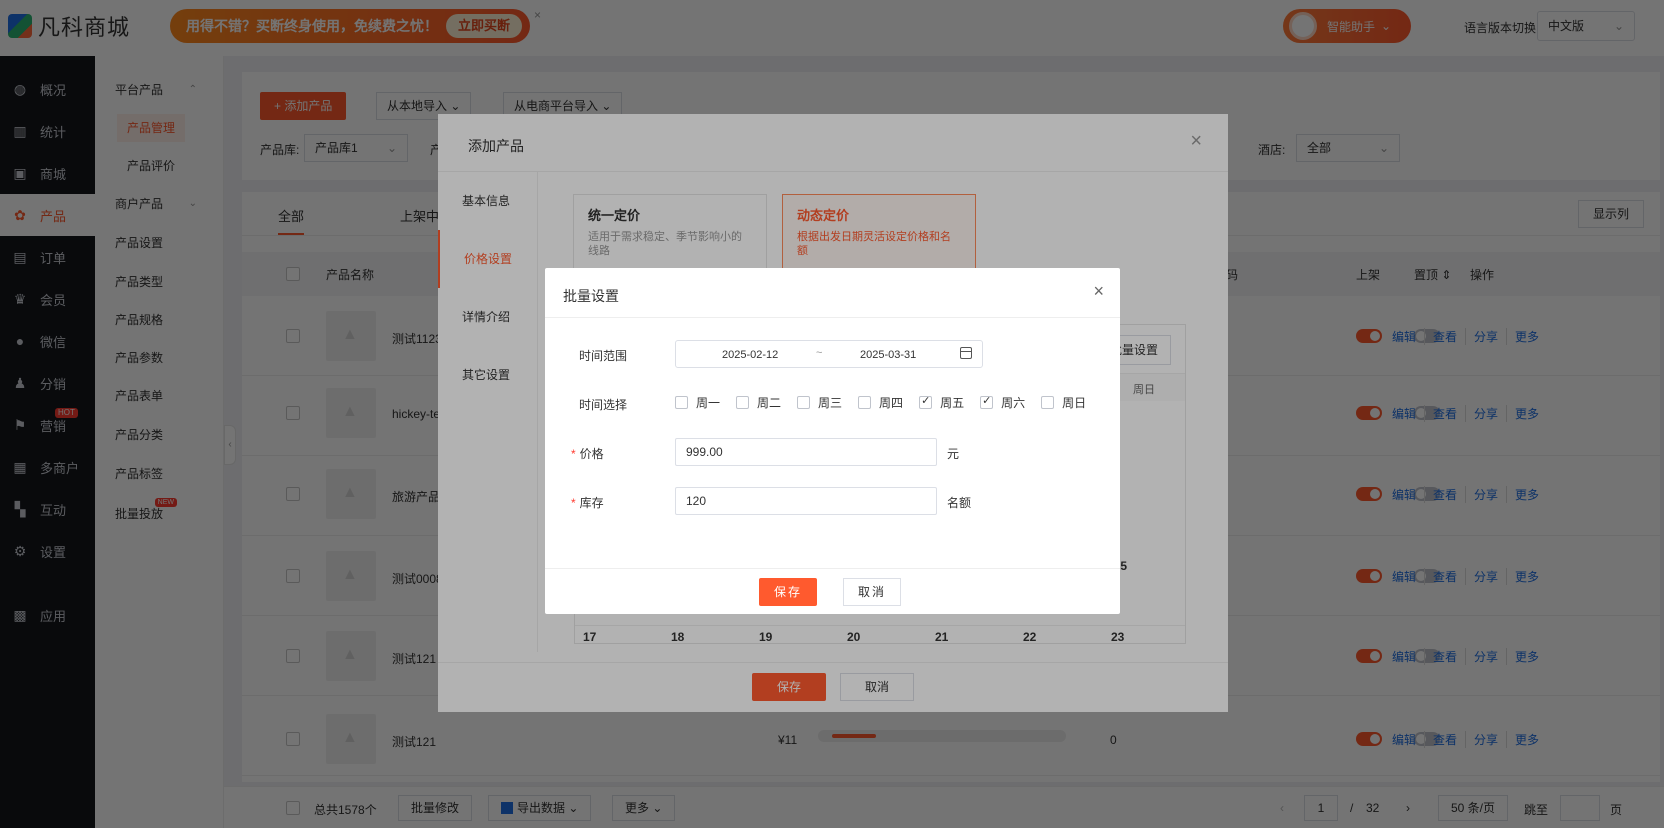  I want to click on weekday-label: 周六, so click(1013, 403).